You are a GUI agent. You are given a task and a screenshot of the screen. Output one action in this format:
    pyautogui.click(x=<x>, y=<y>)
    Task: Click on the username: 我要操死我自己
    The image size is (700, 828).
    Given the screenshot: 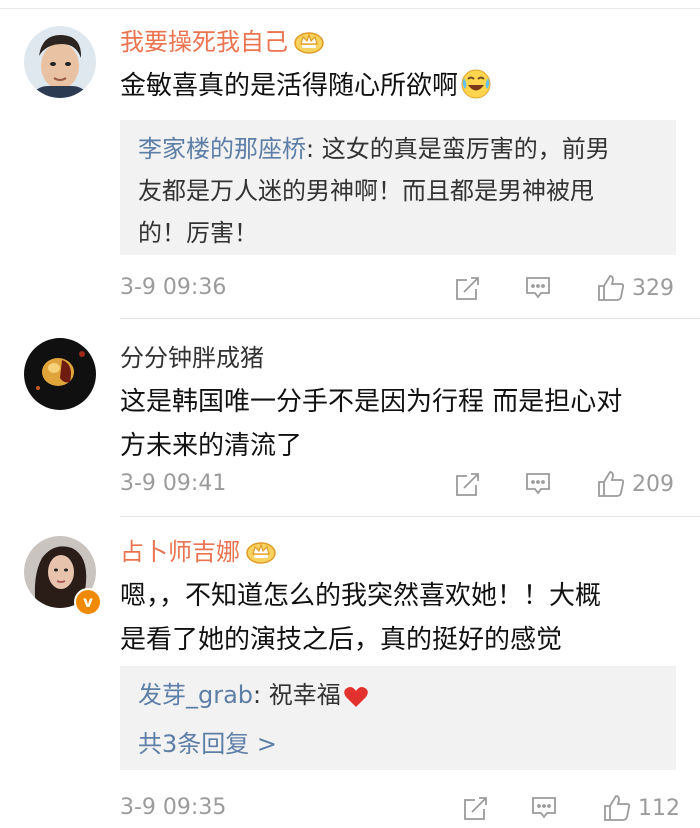 What is the action you would take?
    pyautogui.click(x=222, y=44)
    